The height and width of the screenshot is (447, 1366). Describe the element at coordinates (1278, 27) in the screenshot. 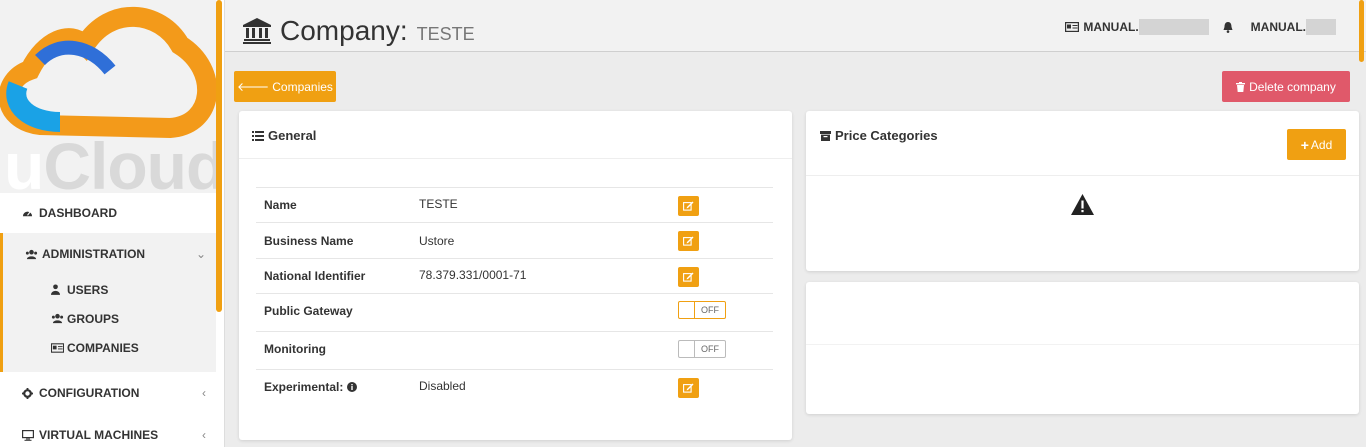

I see `user-name: MANUAL.` at that location.